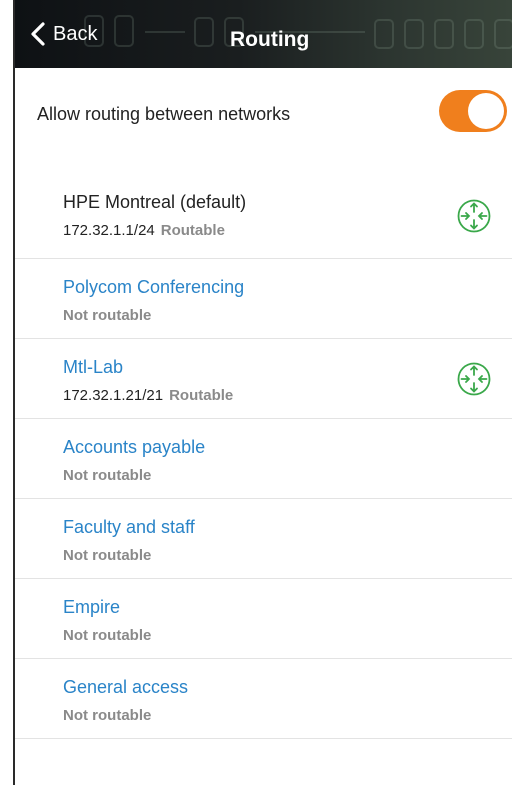 This screenshot has width=512, height=785. Describe the element at coordinates (263, 379) in the screenshot. I see `network-row-mtl-lab: Mtl-Lab 172.32.1.21/21 Routable` at that location.